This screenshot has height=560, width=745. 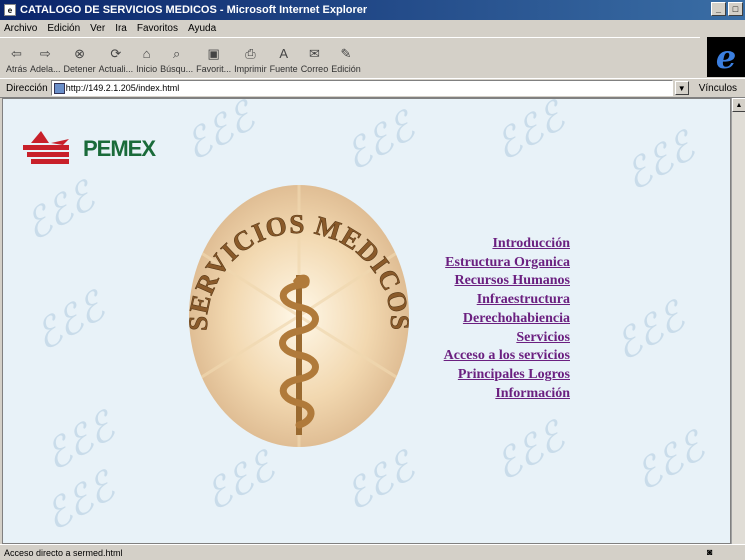 What do you see at coordinates (681, 88) in the screenshot?
I see `address-dropdown-icon: ▼` at bounding box center [681, 88].